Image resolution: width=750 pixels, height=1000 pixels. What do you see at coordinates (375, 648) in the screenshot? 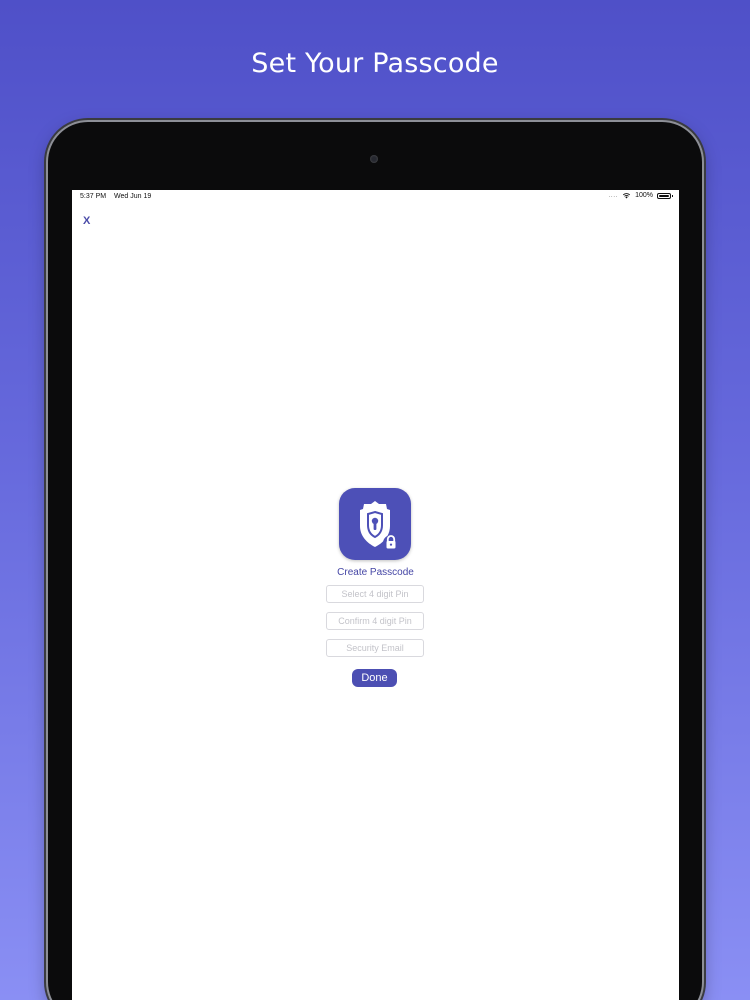
I see `security-email-input` at bounding box center [375, 648].